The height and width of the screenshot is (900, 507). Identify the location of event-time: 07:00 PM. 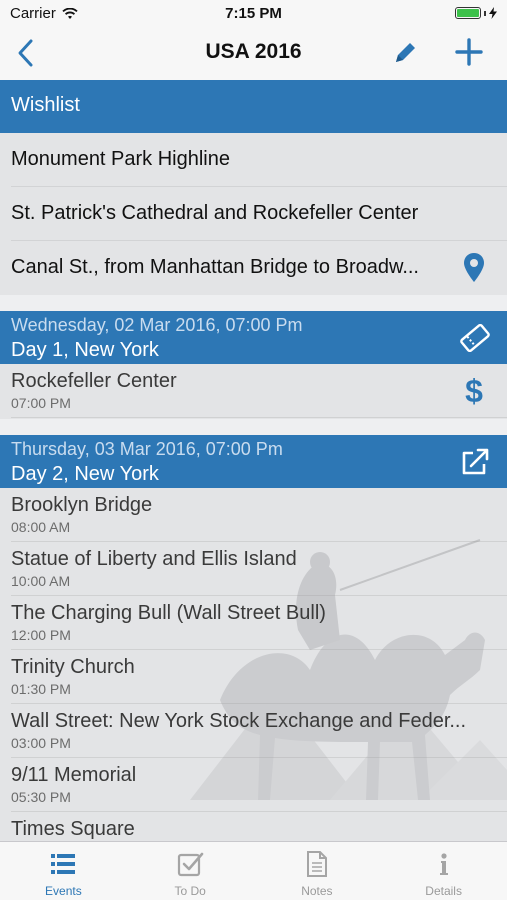
(41, 403).